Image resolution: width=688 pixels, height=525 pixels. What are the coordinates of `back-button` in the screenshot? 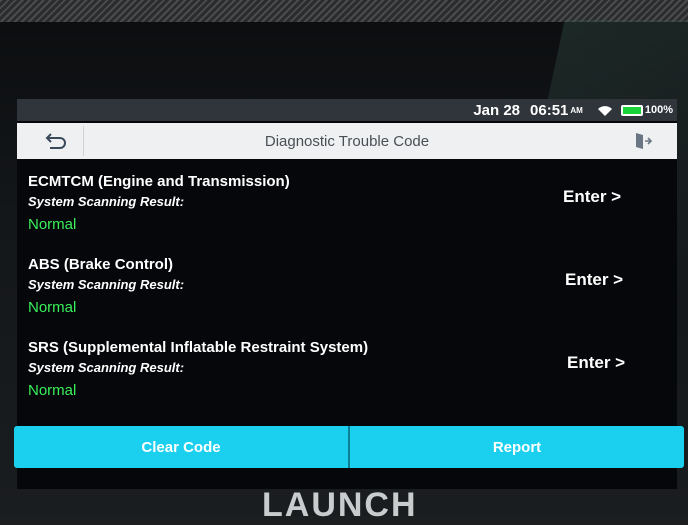 It's located at (56, 141).